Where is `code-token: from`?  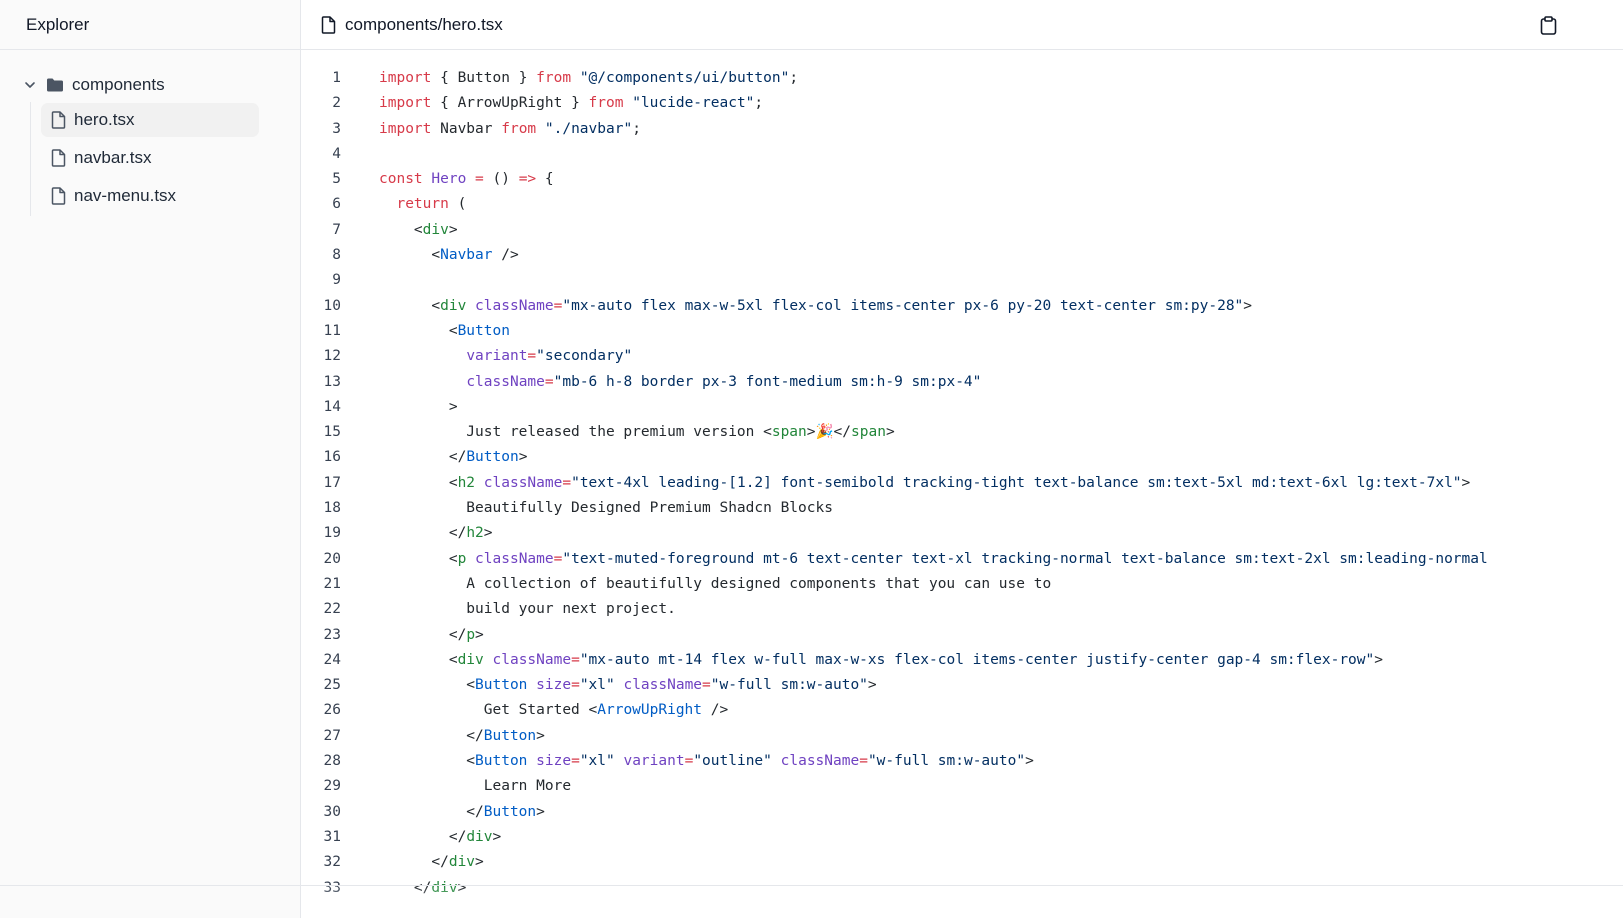
code-token: from is located at coordinates (606, 103).